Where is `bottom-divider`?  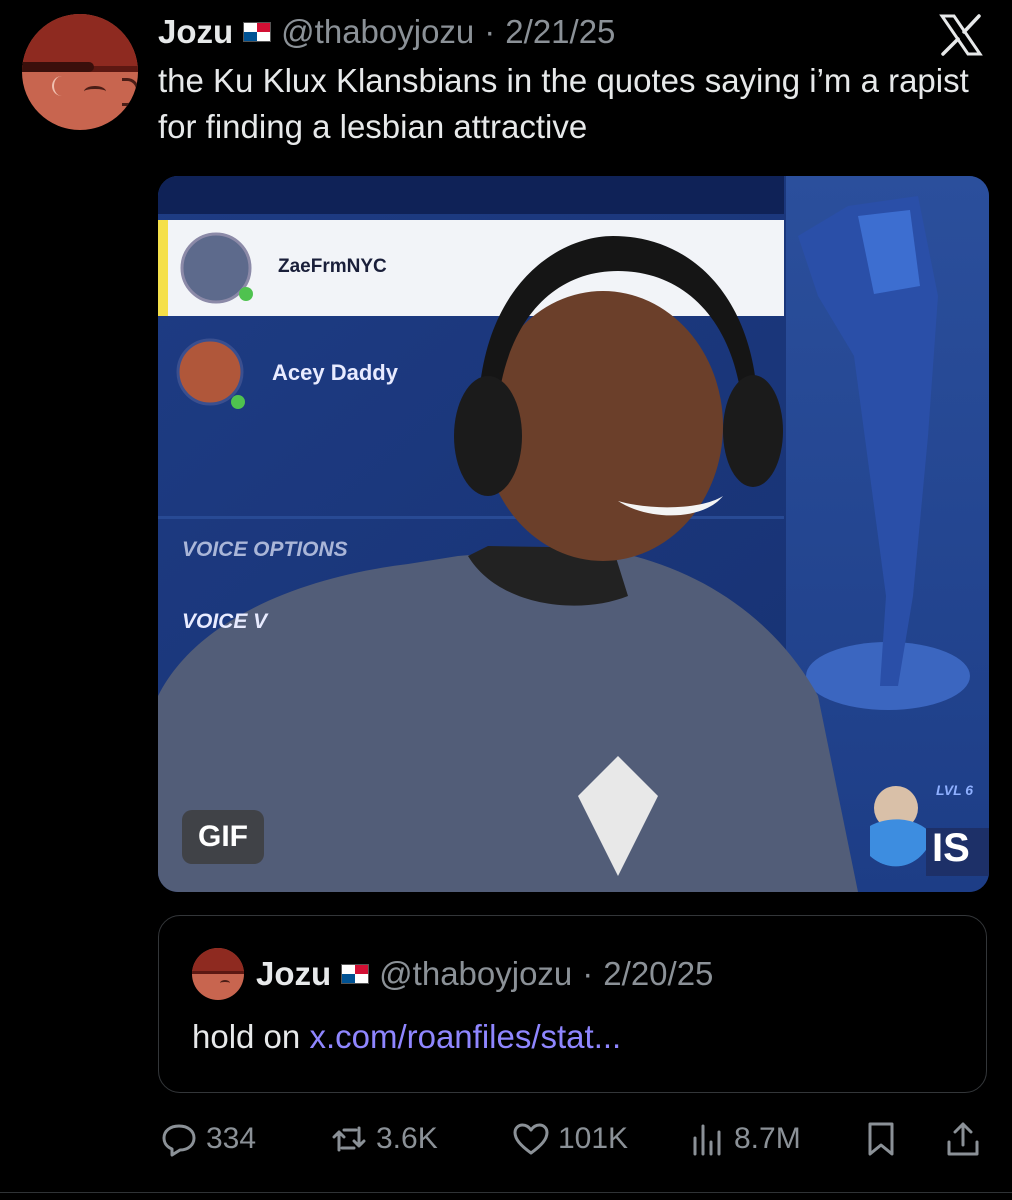 bottom-divider is located at coordinates (506, 1192).